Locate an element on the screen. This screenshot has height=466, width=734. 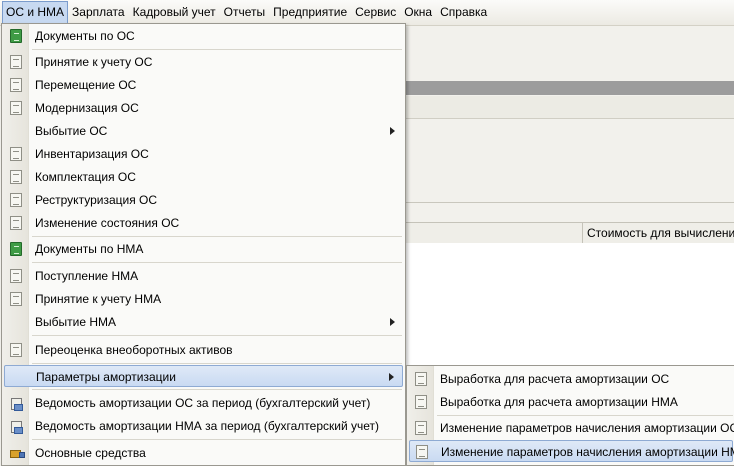
menu-item-os-state-change: Изменение состояния ОС is located at coordinates (203, 223).